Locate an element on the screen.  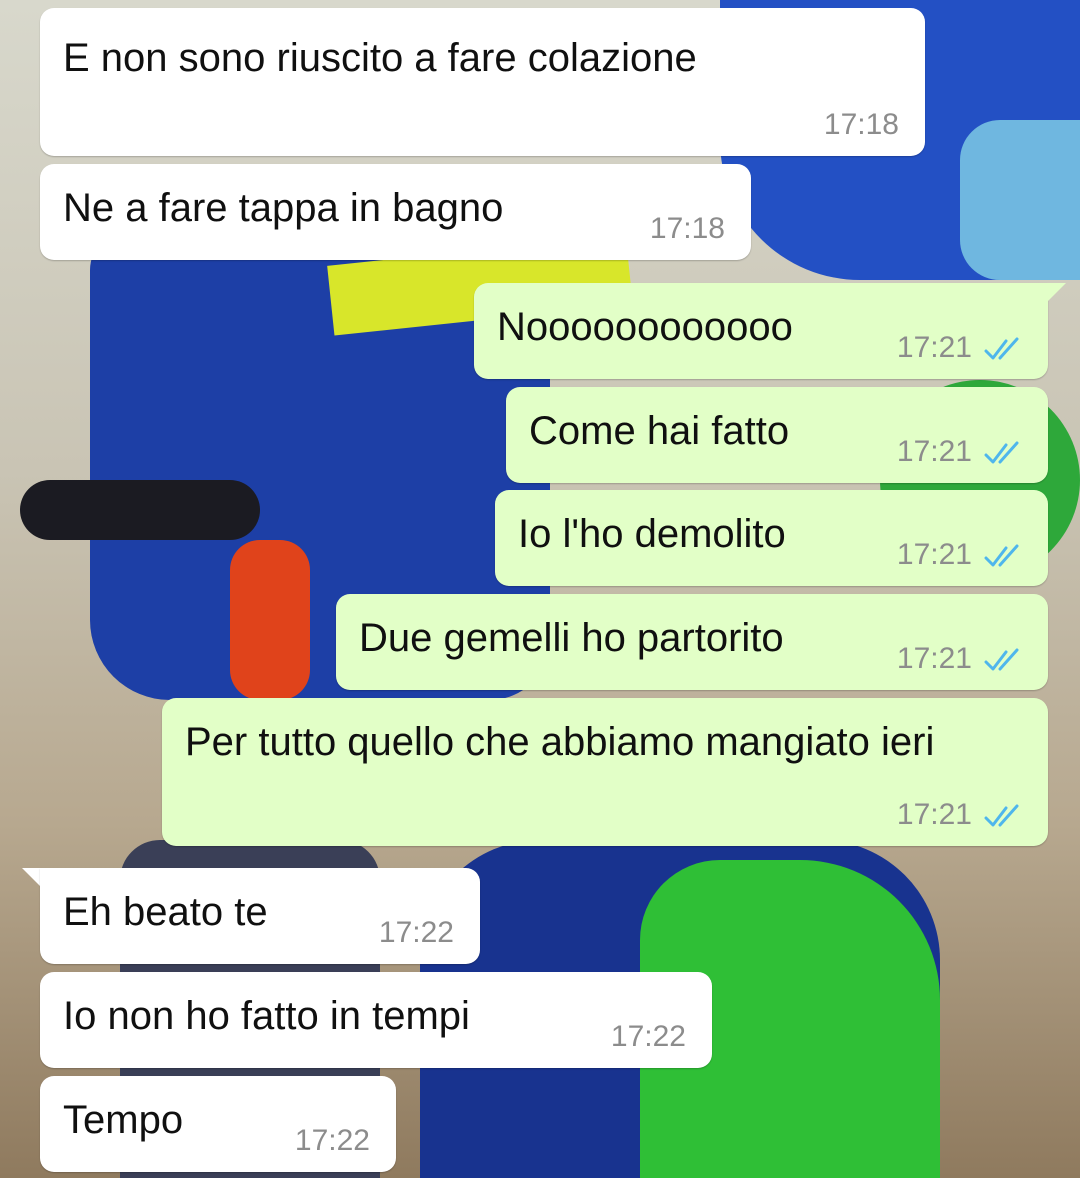
incoming-message: Eh beato te 17:22 is located at coordinates (260, 916).